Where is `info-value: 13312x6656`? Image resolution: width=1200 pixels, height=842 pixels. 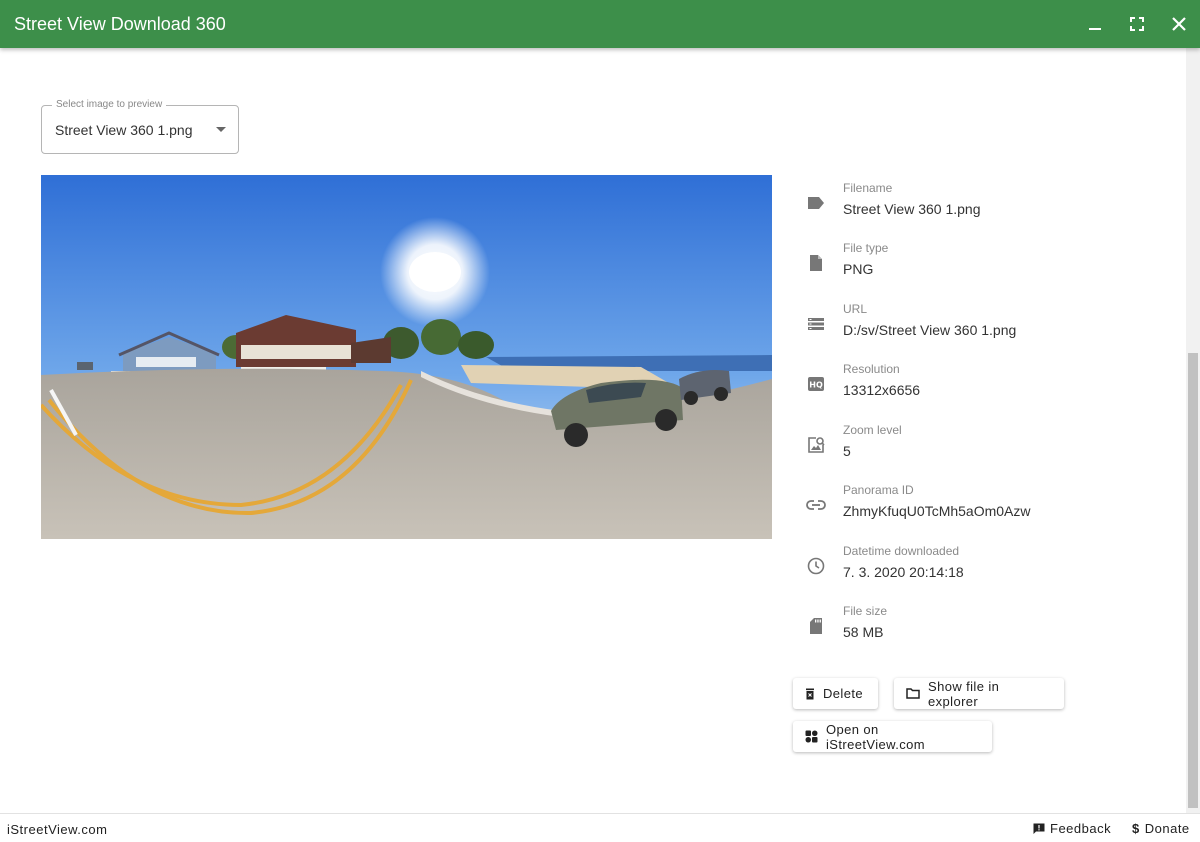
info-value: 13312x6656 is located at coordinates (882, 390).